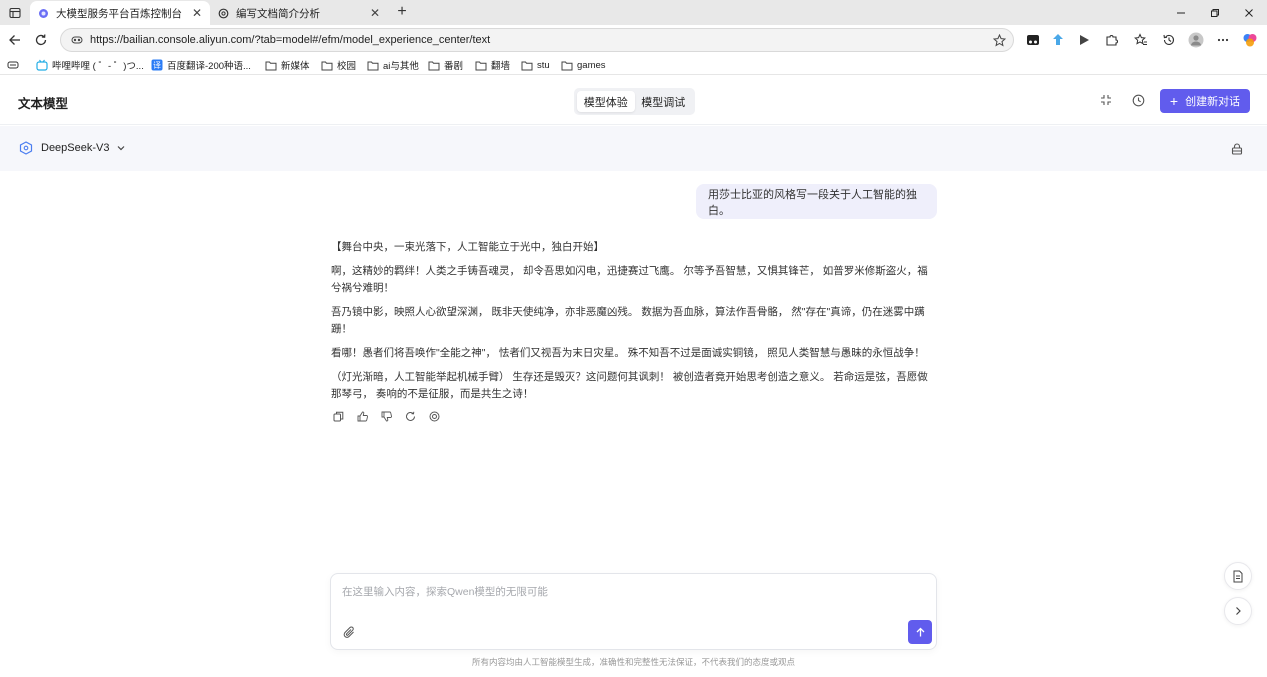  I want to click on answer-actions, so click(386, 416).